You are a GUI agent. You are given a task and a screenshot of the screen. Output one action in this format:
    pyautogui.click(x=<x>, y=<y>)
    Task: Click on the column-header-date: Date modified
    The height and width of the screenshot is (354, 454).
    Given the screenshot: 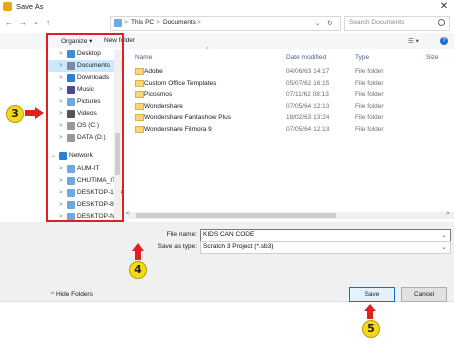 What is the action you would take?
    pyautogui.click(x=306, y=57)
    